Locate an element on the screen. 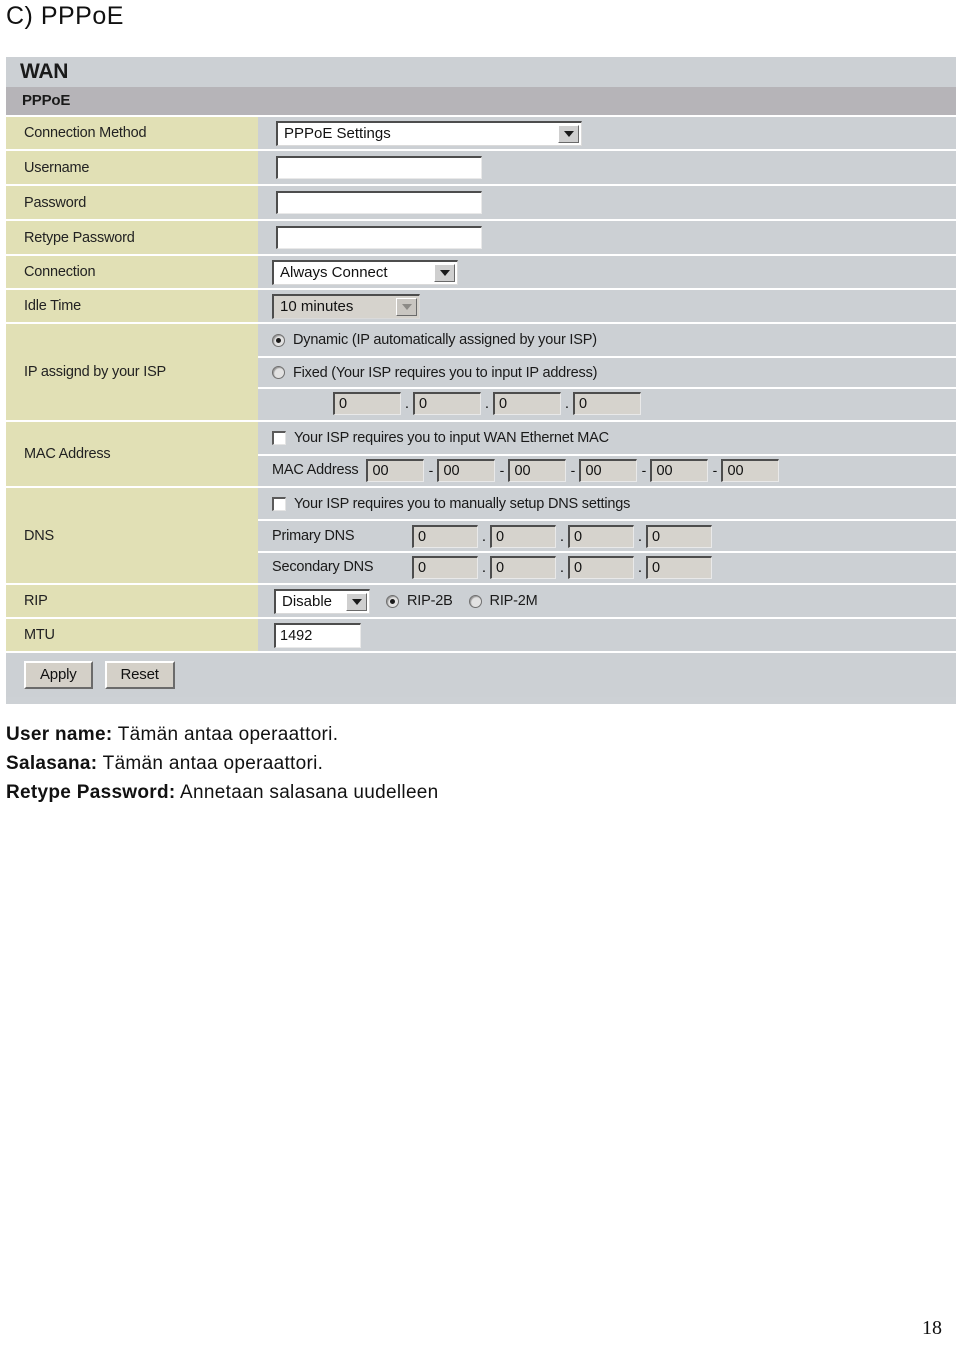 The image size is (960, 1354). label-username: Username is located at coordinates (132, 167).